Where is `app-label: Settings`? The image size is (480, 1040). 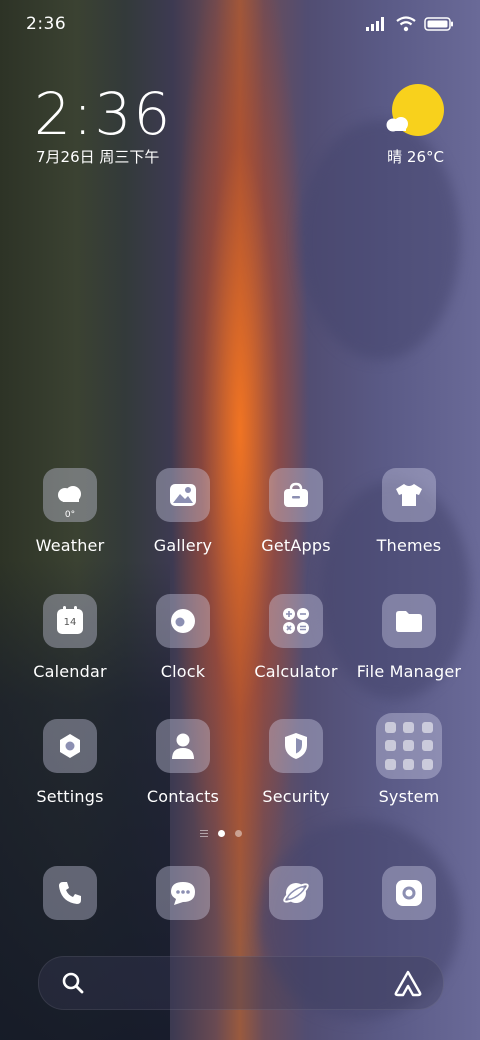
app-label: Settings is located at coordinates (70, 796).